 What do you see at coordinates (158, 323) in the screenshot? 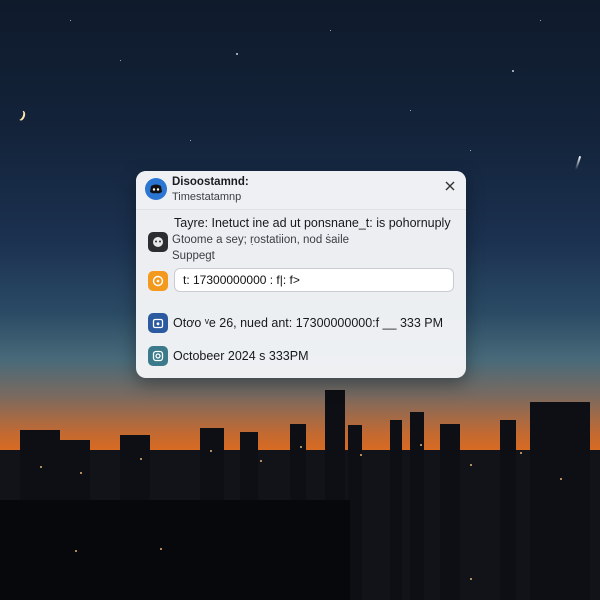
I see `calendar-icon` at bounding box center [158, 323].